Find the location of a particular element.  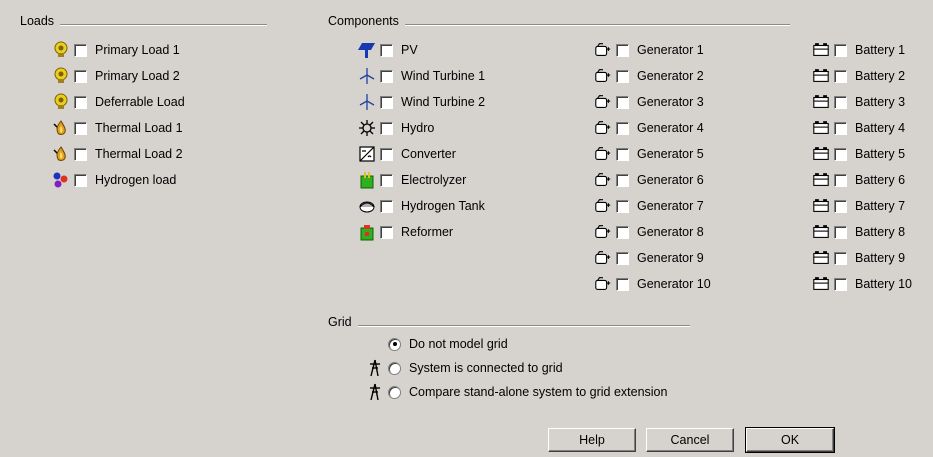

row-label: Battery 6 is located at coordinates (880, 180).